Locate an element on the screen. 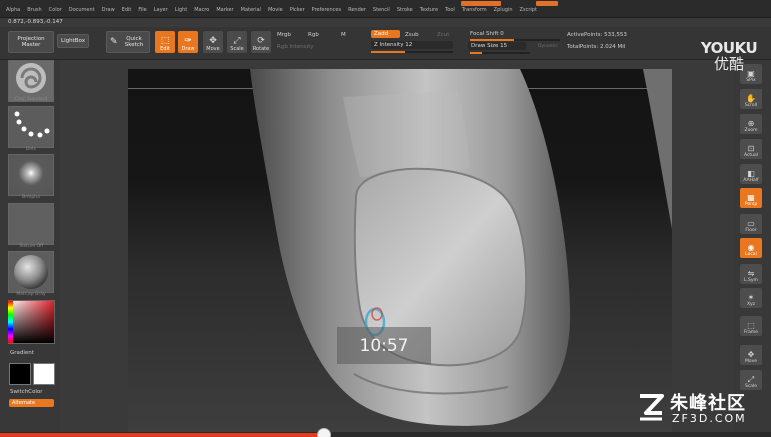  youku-watermark: YOUKU 优酷 is located at coordinates (729, 56).